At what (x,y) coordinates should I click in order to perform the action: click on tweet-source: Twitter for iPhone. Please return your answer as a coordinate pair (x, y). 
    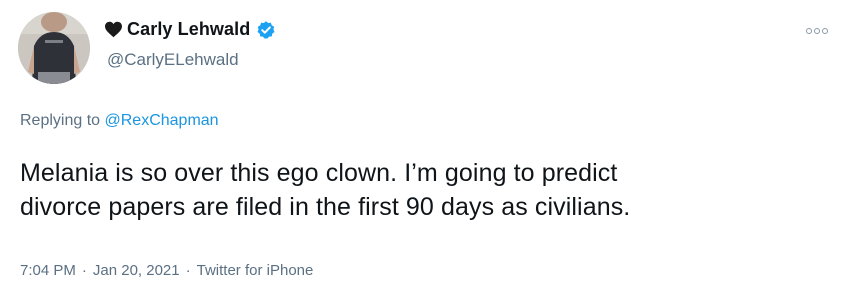
    Looking at the image, I should click on (255, 270).